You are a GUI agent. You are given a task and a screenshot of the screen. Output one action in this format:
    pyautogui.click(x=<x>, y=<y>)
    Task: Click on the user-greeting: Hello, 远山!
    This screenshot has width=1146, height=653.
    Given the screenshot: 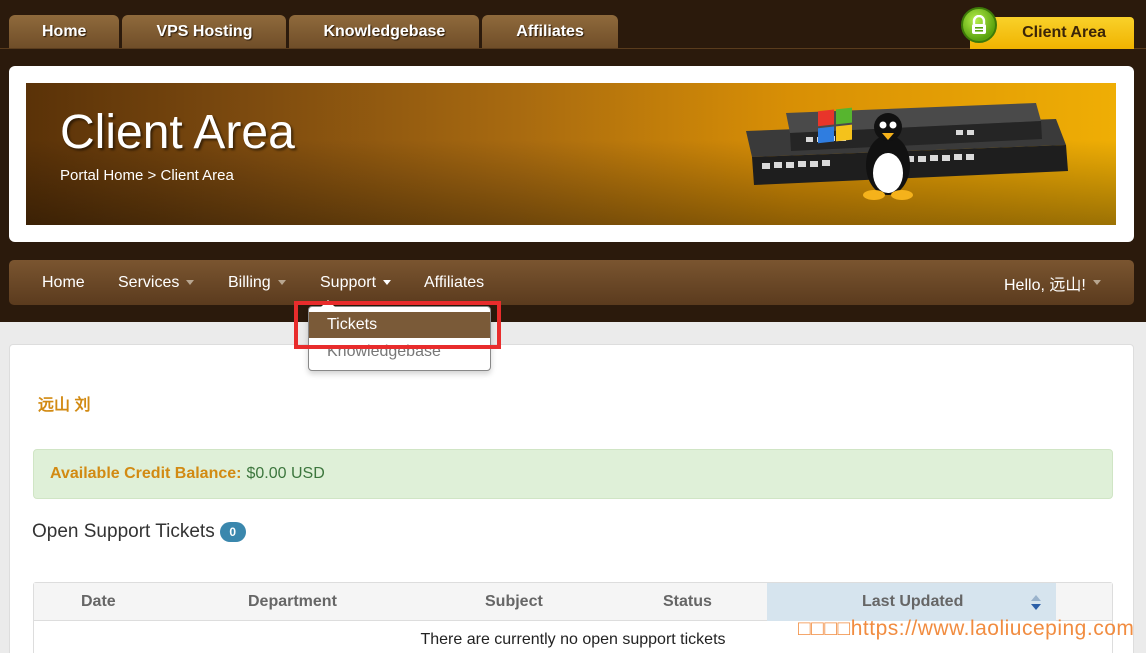 What is the action you would take?
    pyautogui.click(x=1045, y=285)
    